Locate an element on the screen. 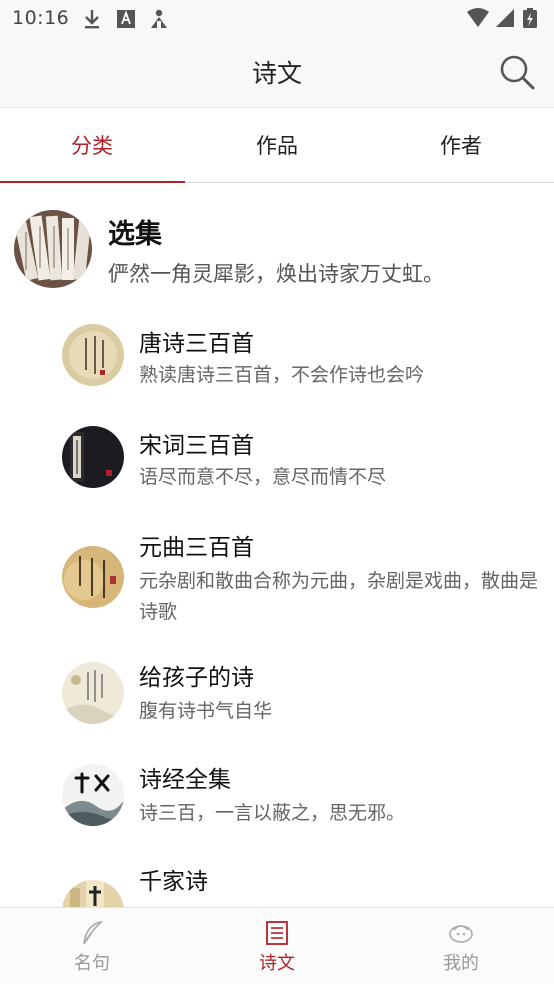 Image resolution: width=554 pixels, height=984 pixels. tray-icon is located at coordinates (159, 18).